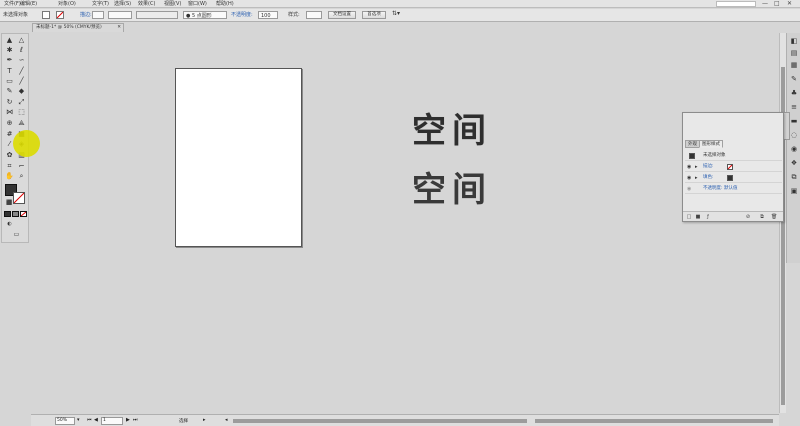 The height and width of the screenshot is (426, 800). Describe the element at coordinates (9, 123) in the screenshot. I see `shape-builder-icon: ⊕` at that location.